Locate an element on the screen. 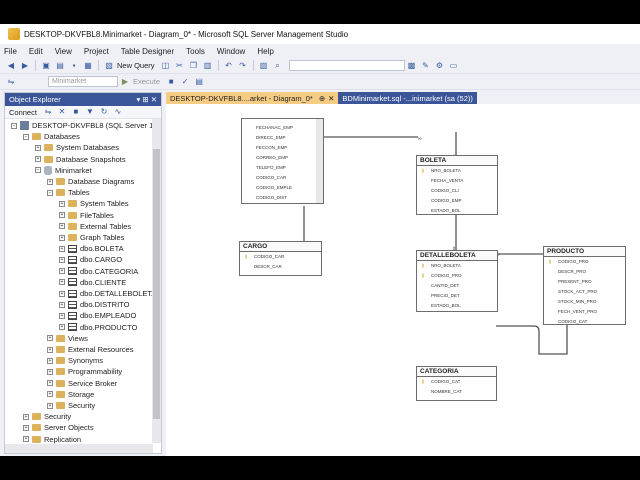  paste-icon: ▥ is located at coordinates (208, 66).